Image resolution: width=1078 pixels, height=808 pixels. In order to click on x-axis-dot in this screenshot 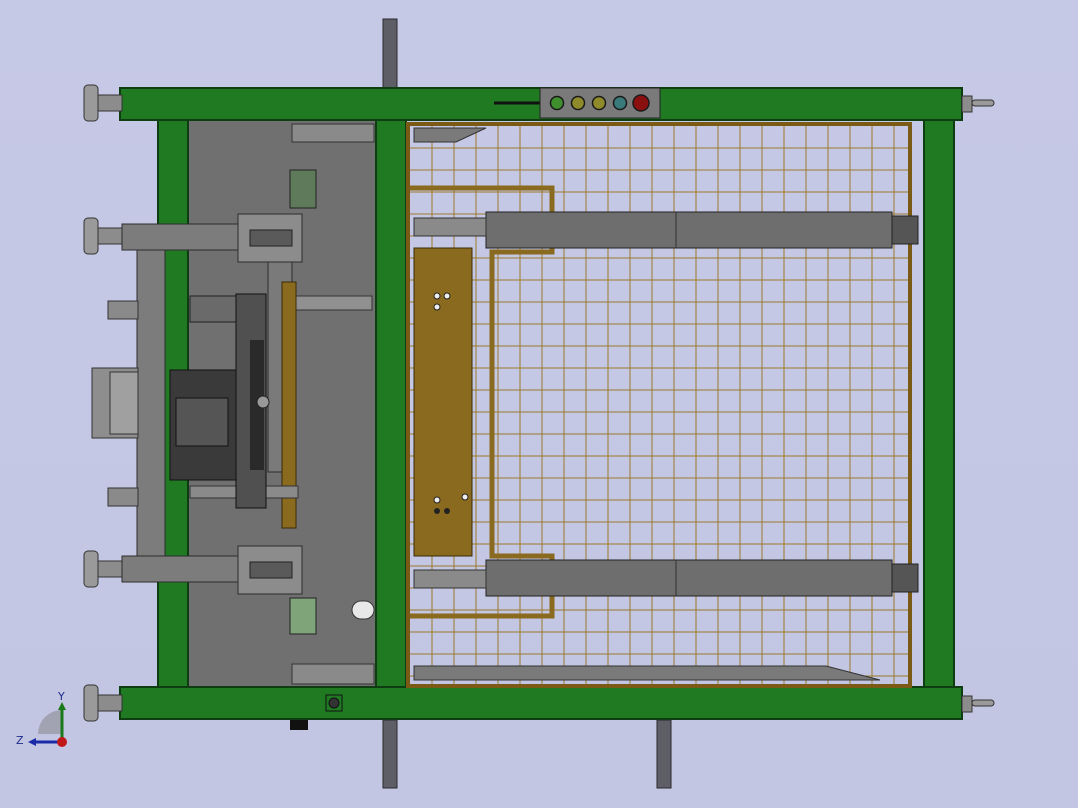, I will do `click(62, 742)`.